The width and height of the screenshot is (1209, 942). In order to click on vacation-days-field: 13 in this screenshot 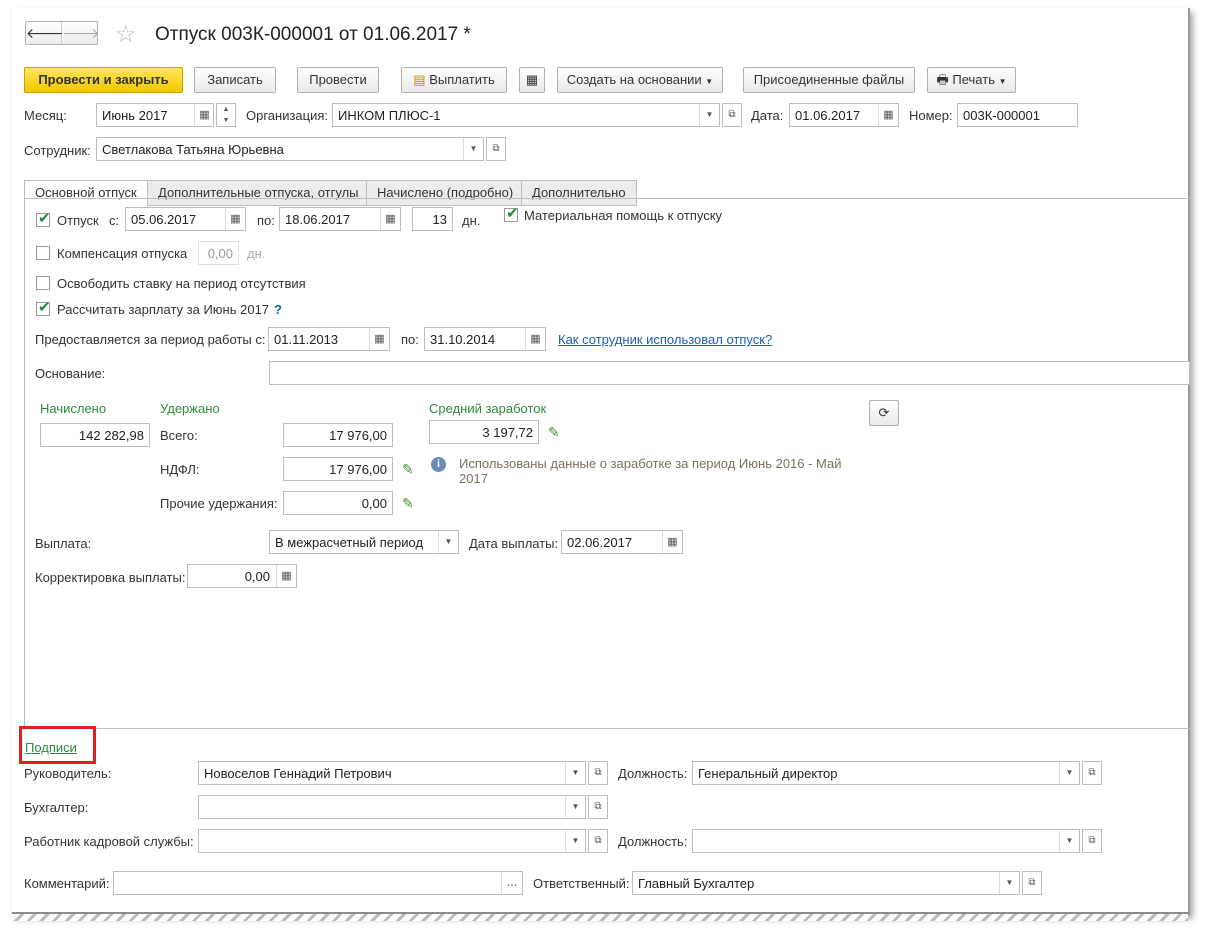, I will do `click(432, 219)`.